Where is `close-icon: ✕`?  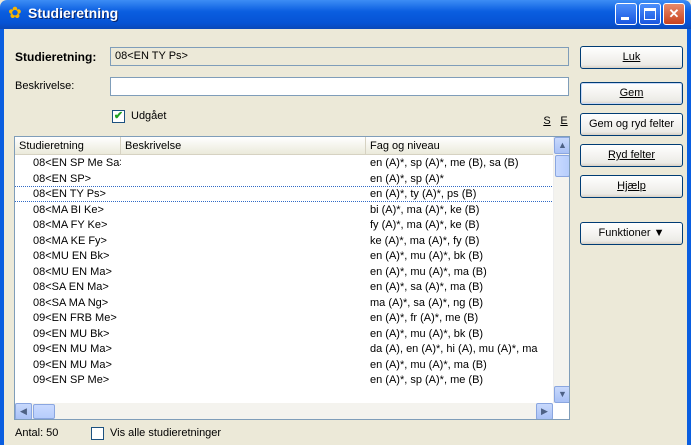
close-icon: ✕ is located at coordinates (674, 13).